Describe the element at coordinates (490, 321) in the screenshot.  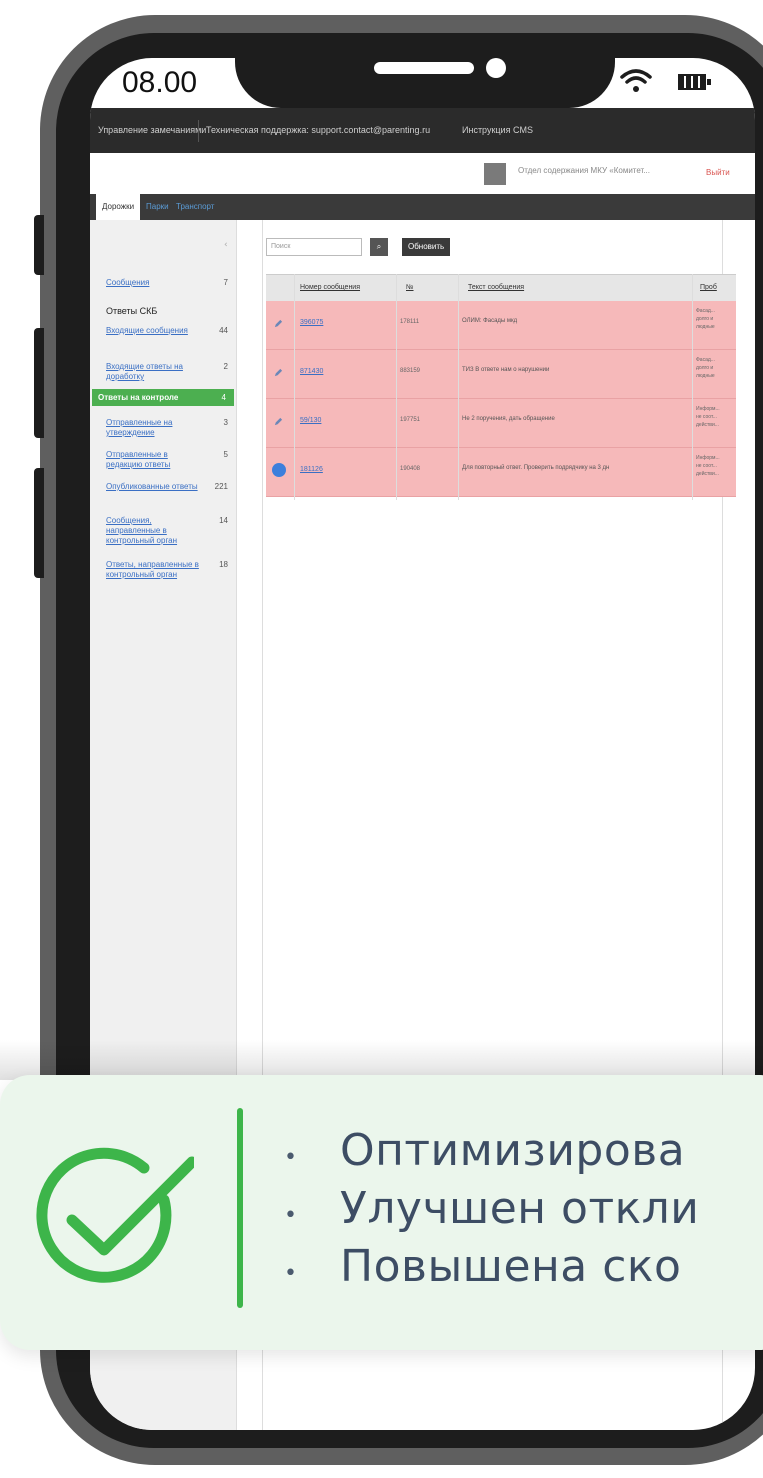
I see `message-text: ОЛИМ: Фасады мкд` at that location.